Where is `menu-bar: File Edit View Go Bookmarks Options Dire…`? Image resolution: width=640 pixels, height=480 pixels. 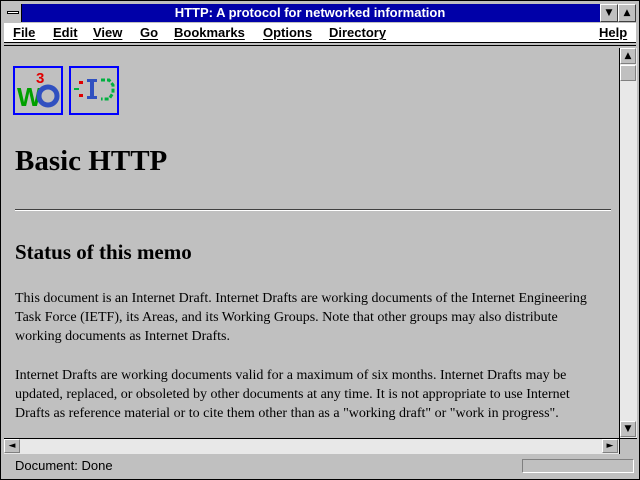
menu-bar: File Edit View Go Bookmarks Options Dire… is located at coordinates (320, 33).